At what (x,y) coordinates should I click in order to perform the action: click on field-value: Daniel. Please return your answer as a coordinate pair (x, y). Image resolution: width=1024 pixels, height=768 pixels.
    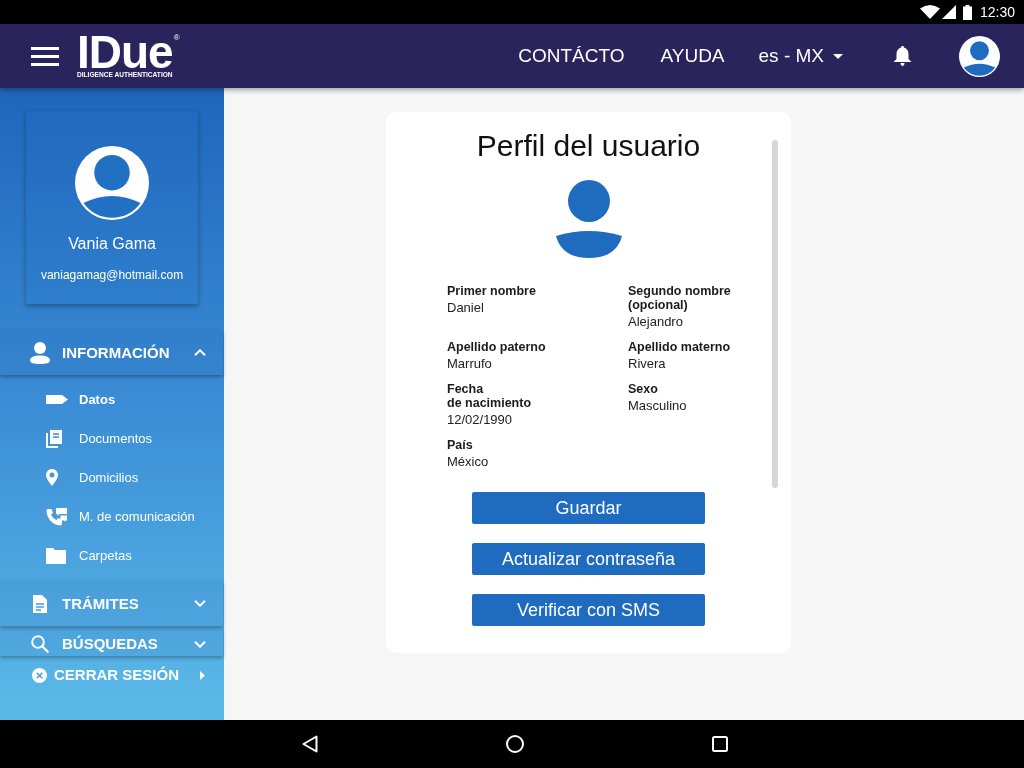
    Looking at the image, I should click on (466, 308).